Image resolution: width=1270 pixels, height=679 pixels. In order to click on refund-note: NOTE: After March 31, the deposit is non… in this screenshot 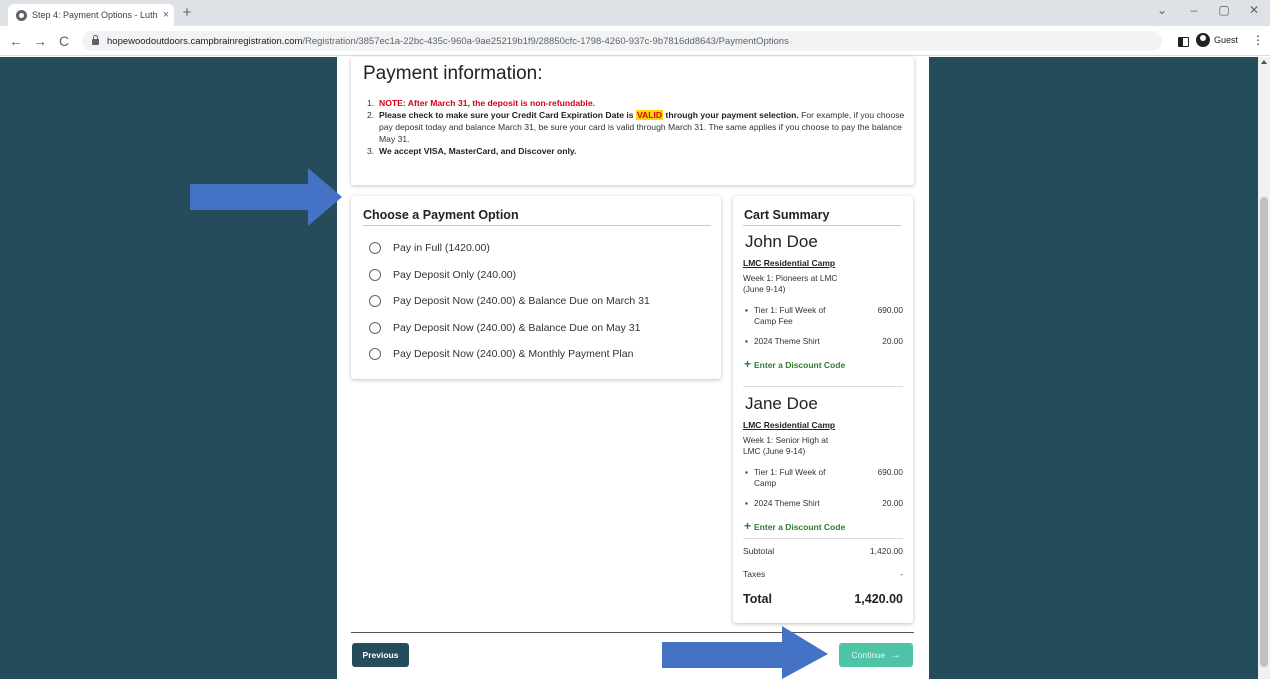, I will do `click(487, 103)`.